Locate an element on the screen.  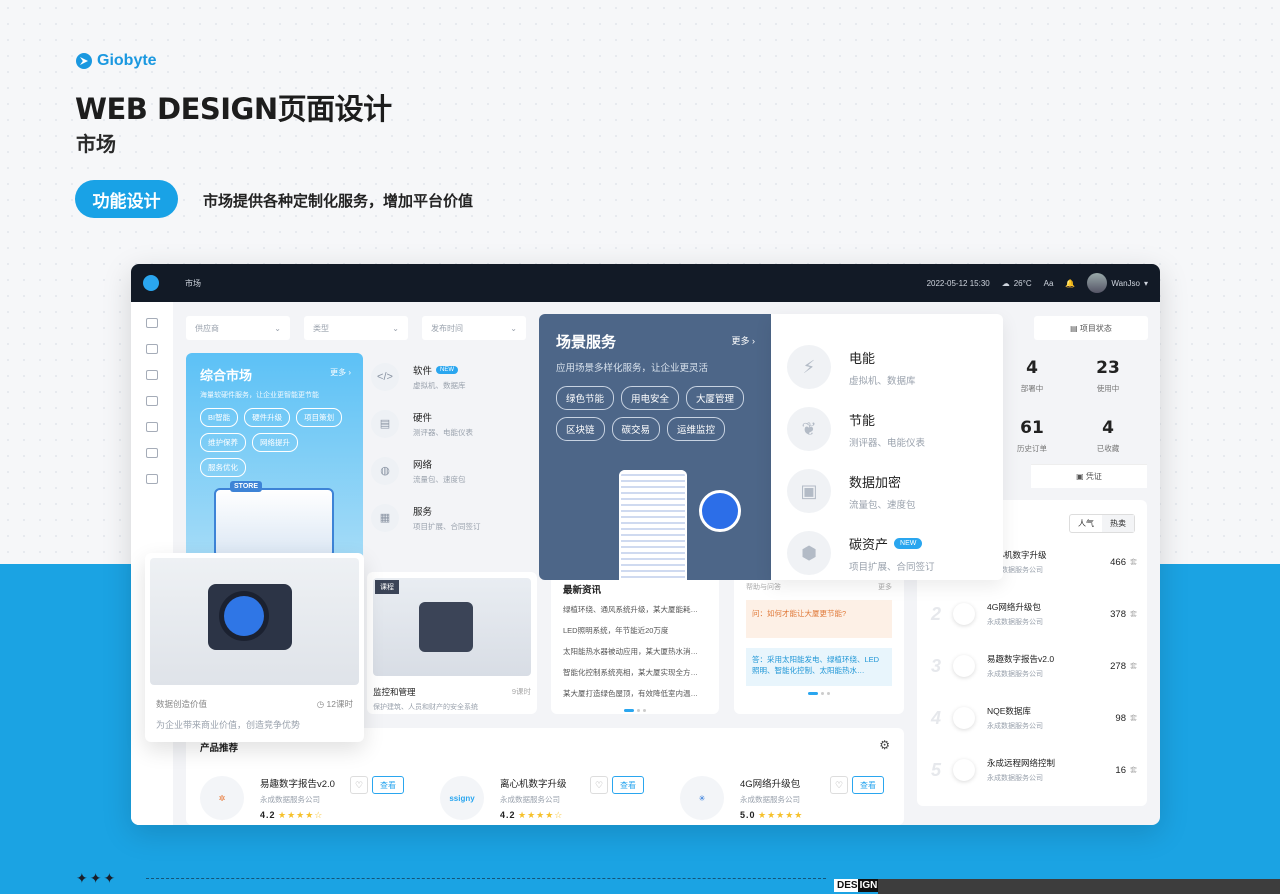
lock-icon: ▣ is located at coordinates (809, 491).